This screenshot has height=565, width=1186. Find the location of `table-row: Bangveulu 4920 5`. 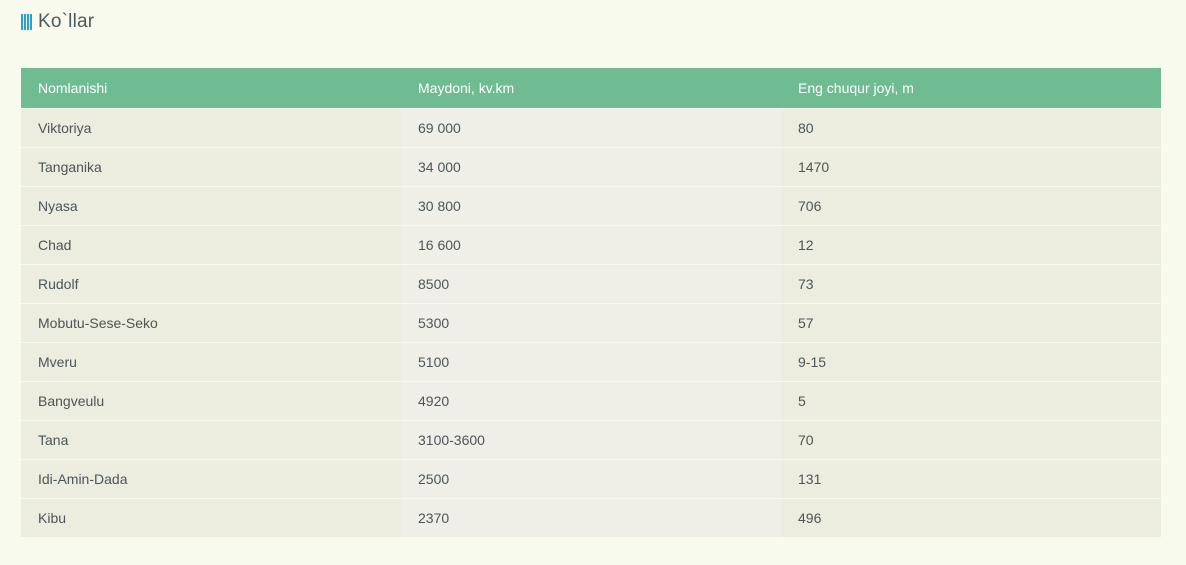

table-row: Bangveulu 4920 5 is located at coordinates (591, 401).